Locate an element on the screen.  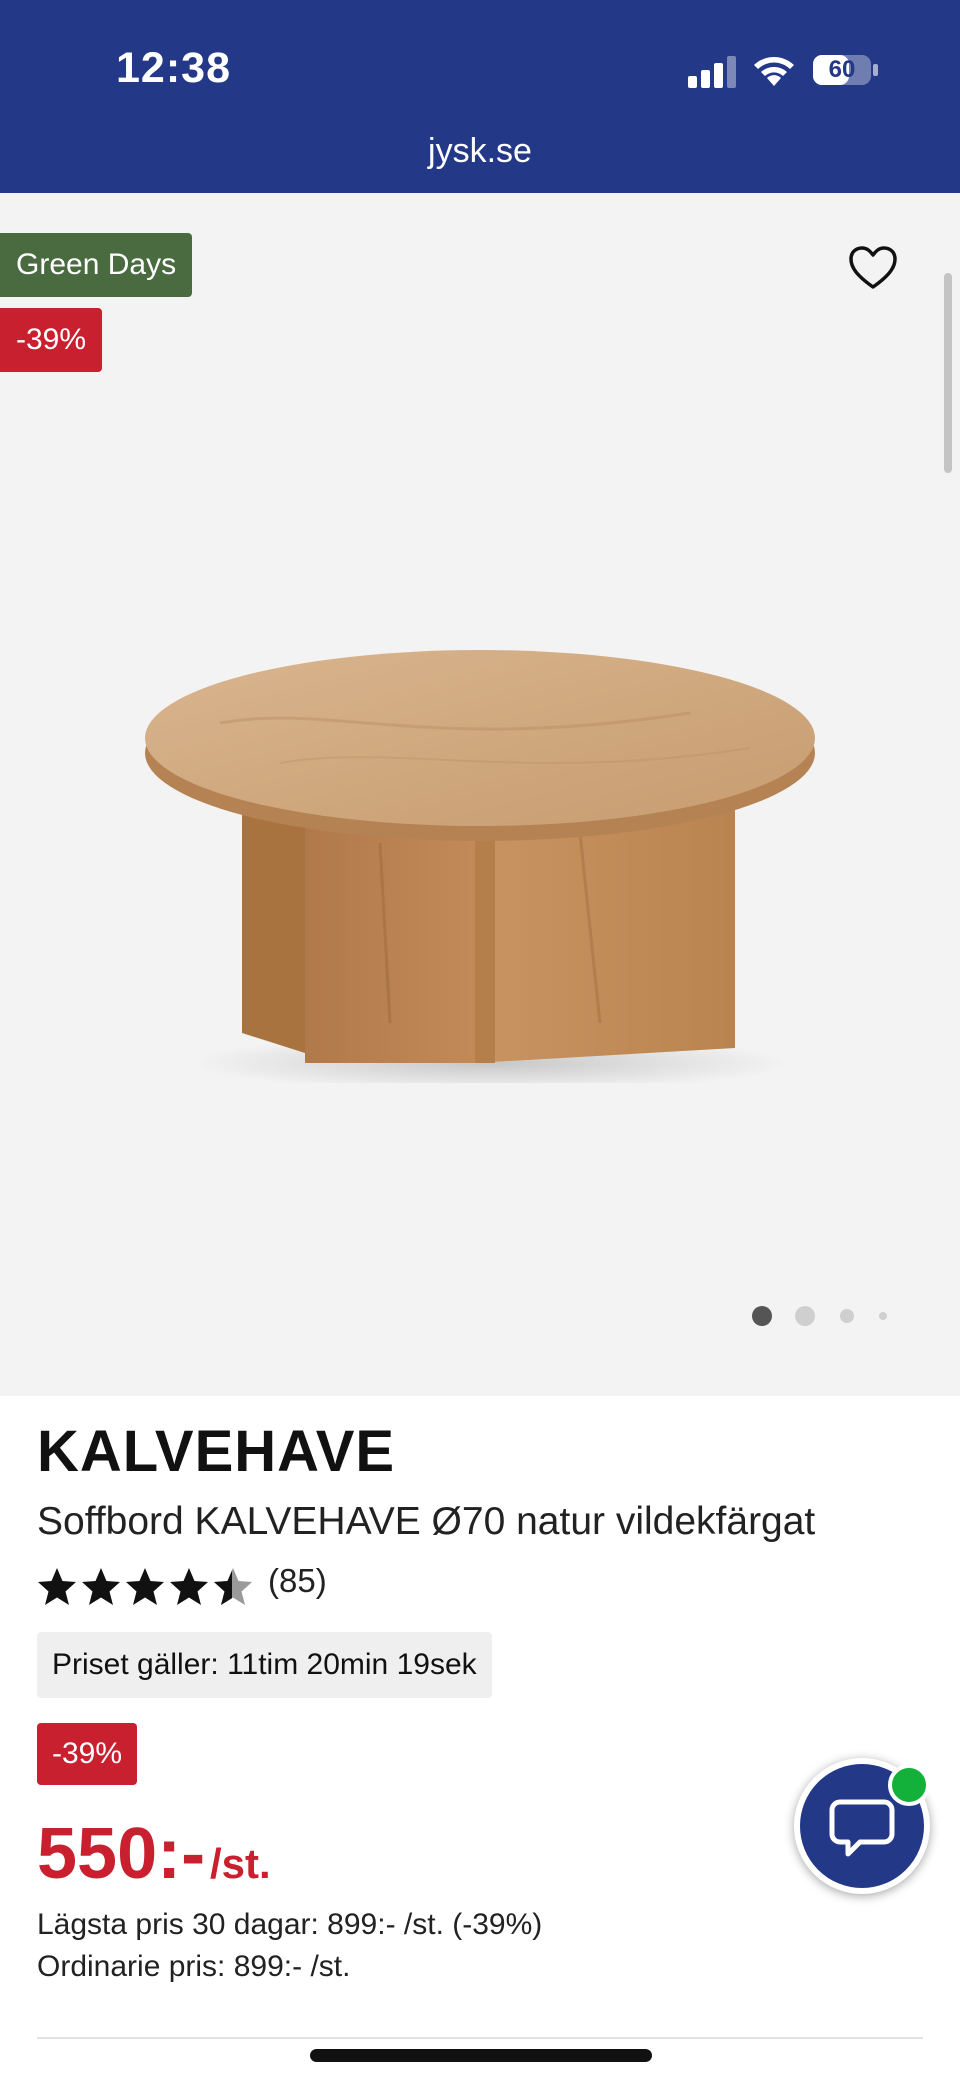
battery-indicator: 60 is located at coordinates (846, 70).